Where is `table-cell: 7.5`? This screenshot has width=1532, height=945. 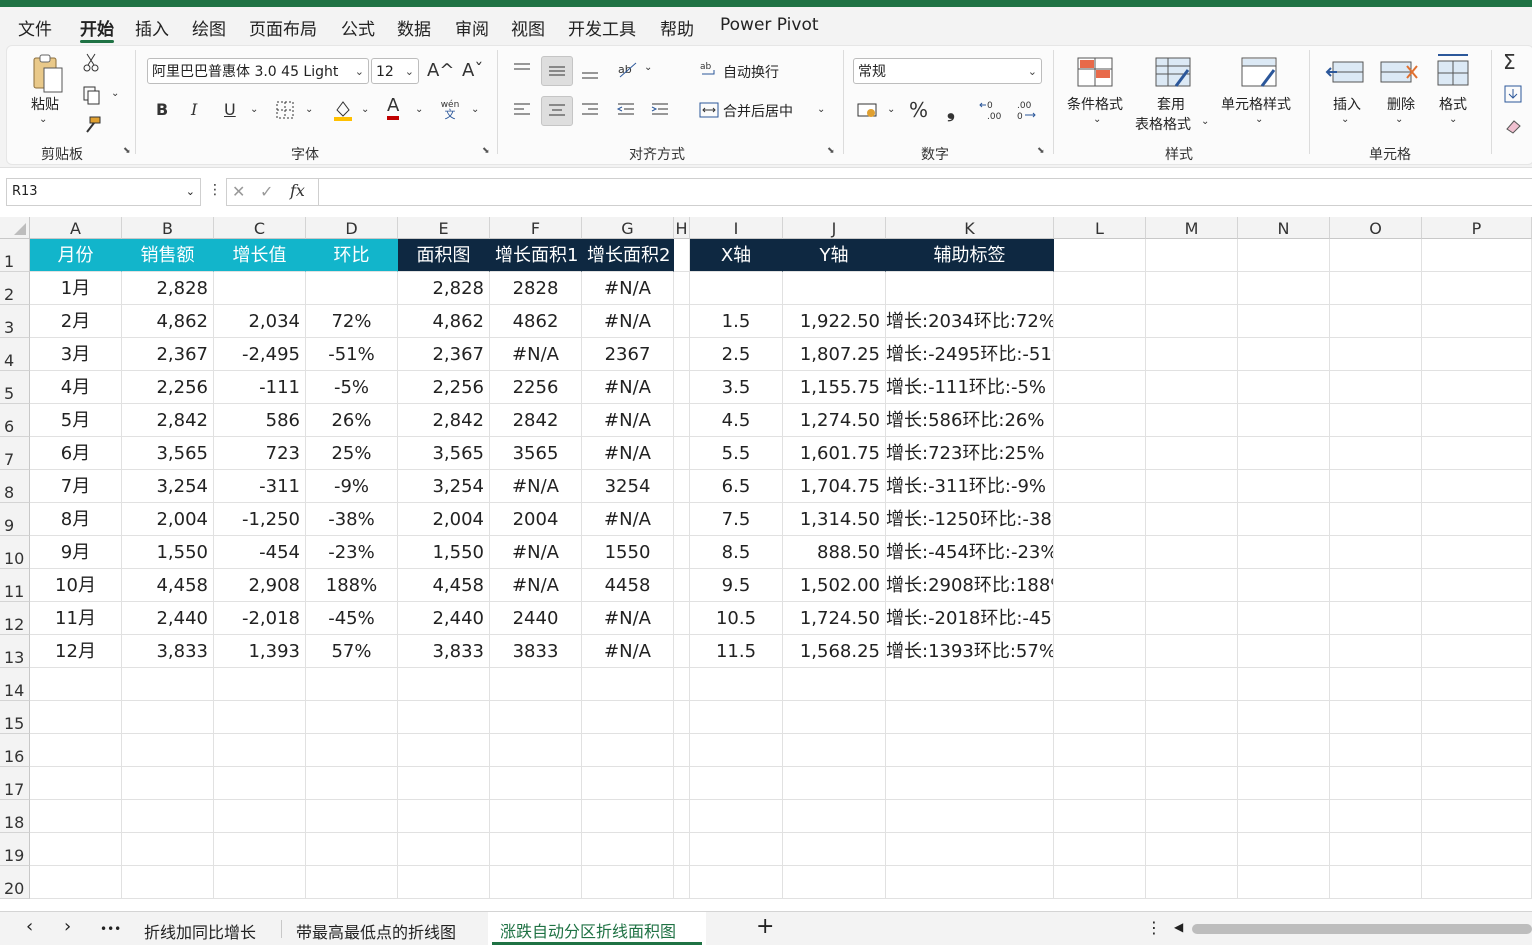
table-cell: 7.5 is located at coordinates (736, 519).